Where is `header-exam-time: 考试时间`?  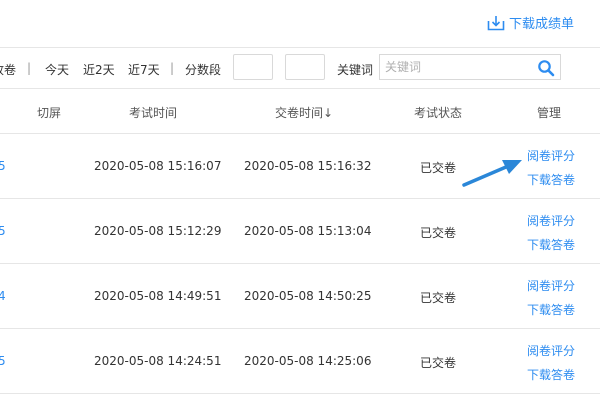
header-exam-time: 考试时间 is located at coordinates (153, 113).